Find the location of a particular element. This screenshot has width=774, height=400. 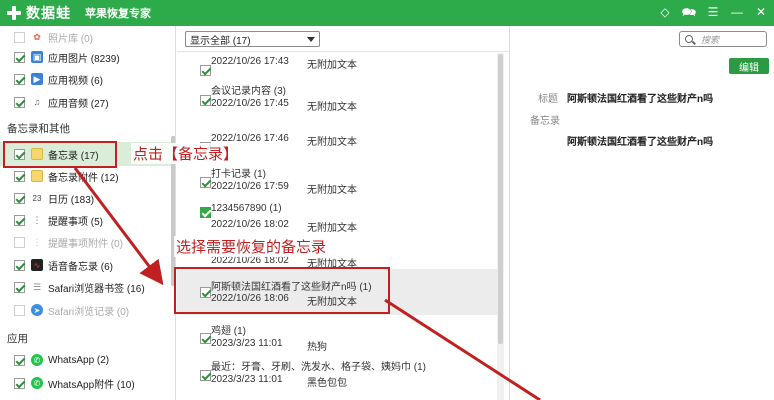

diamond-icon: ◇ is located at coordinates (665, 12).